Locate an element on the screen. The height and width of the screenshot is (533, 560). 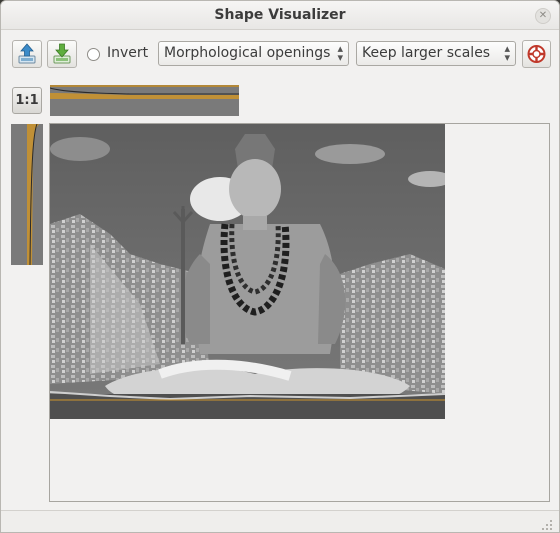
download-arrow-icon is located at coordinates (62, 53).